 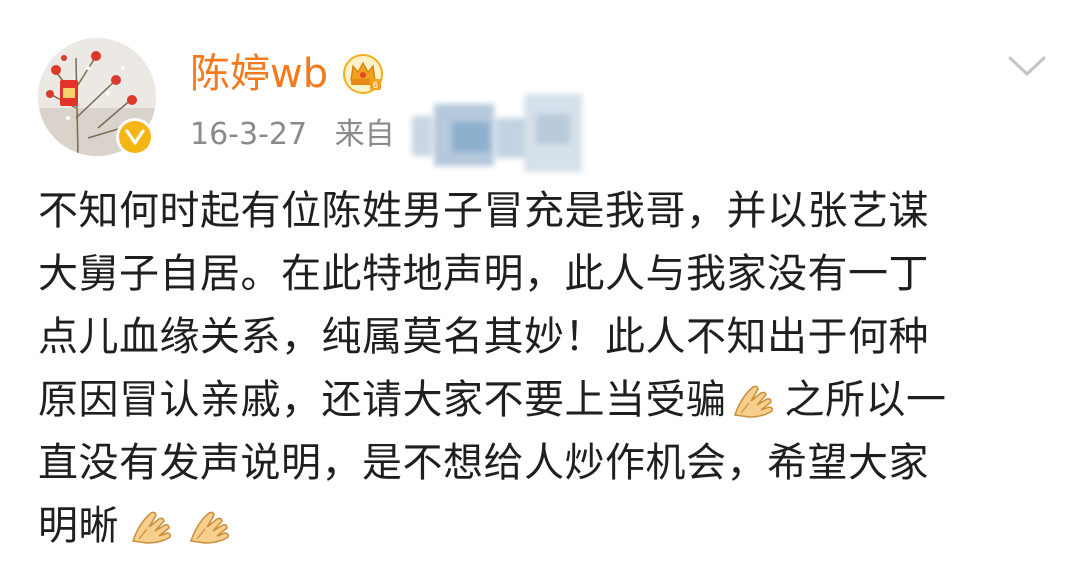 I want to click on post-line: 大舅子自居。在此特地声明，此人与我家没有一丁, so click(x=483, y=274).